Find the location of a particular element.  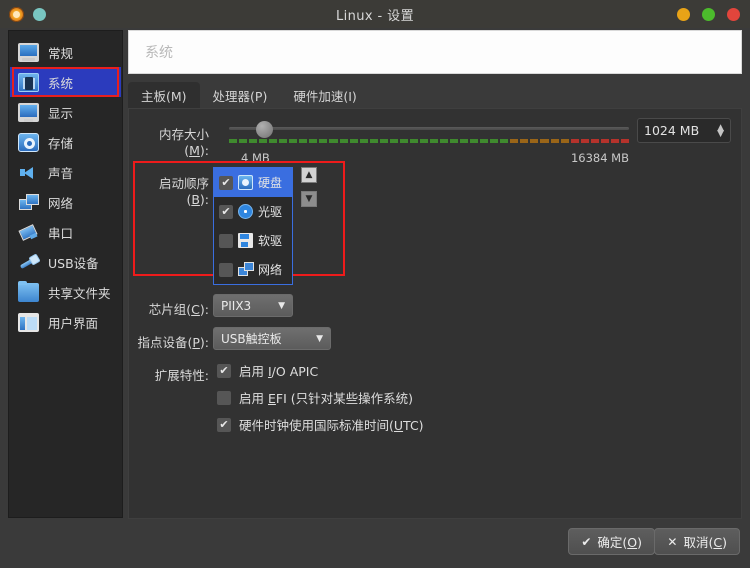

list-item: 光驱 is located at coordinates (253, 211).